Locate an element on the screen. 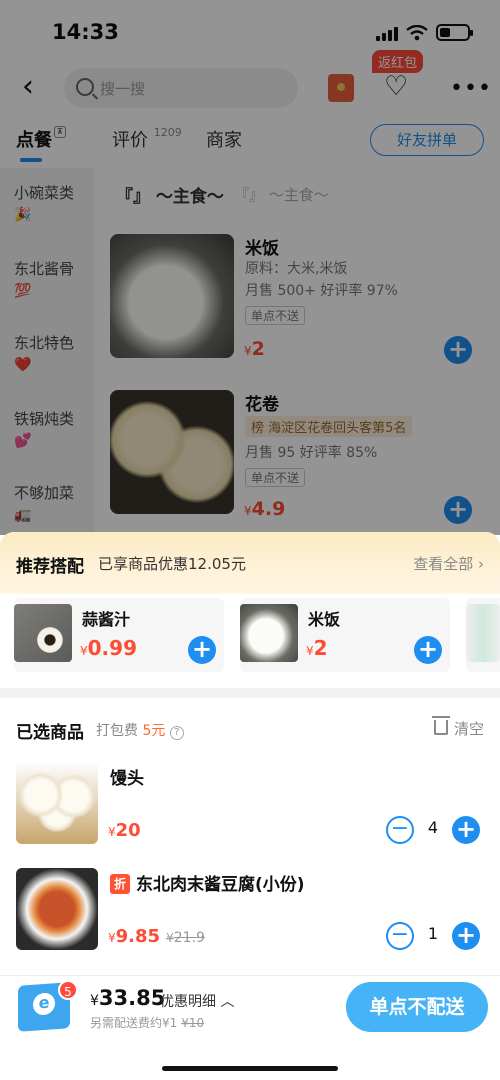 Image resolution: width=500 pixels, height=1080 pixels. steamed-bun-image is located at coordinates (57, 803).